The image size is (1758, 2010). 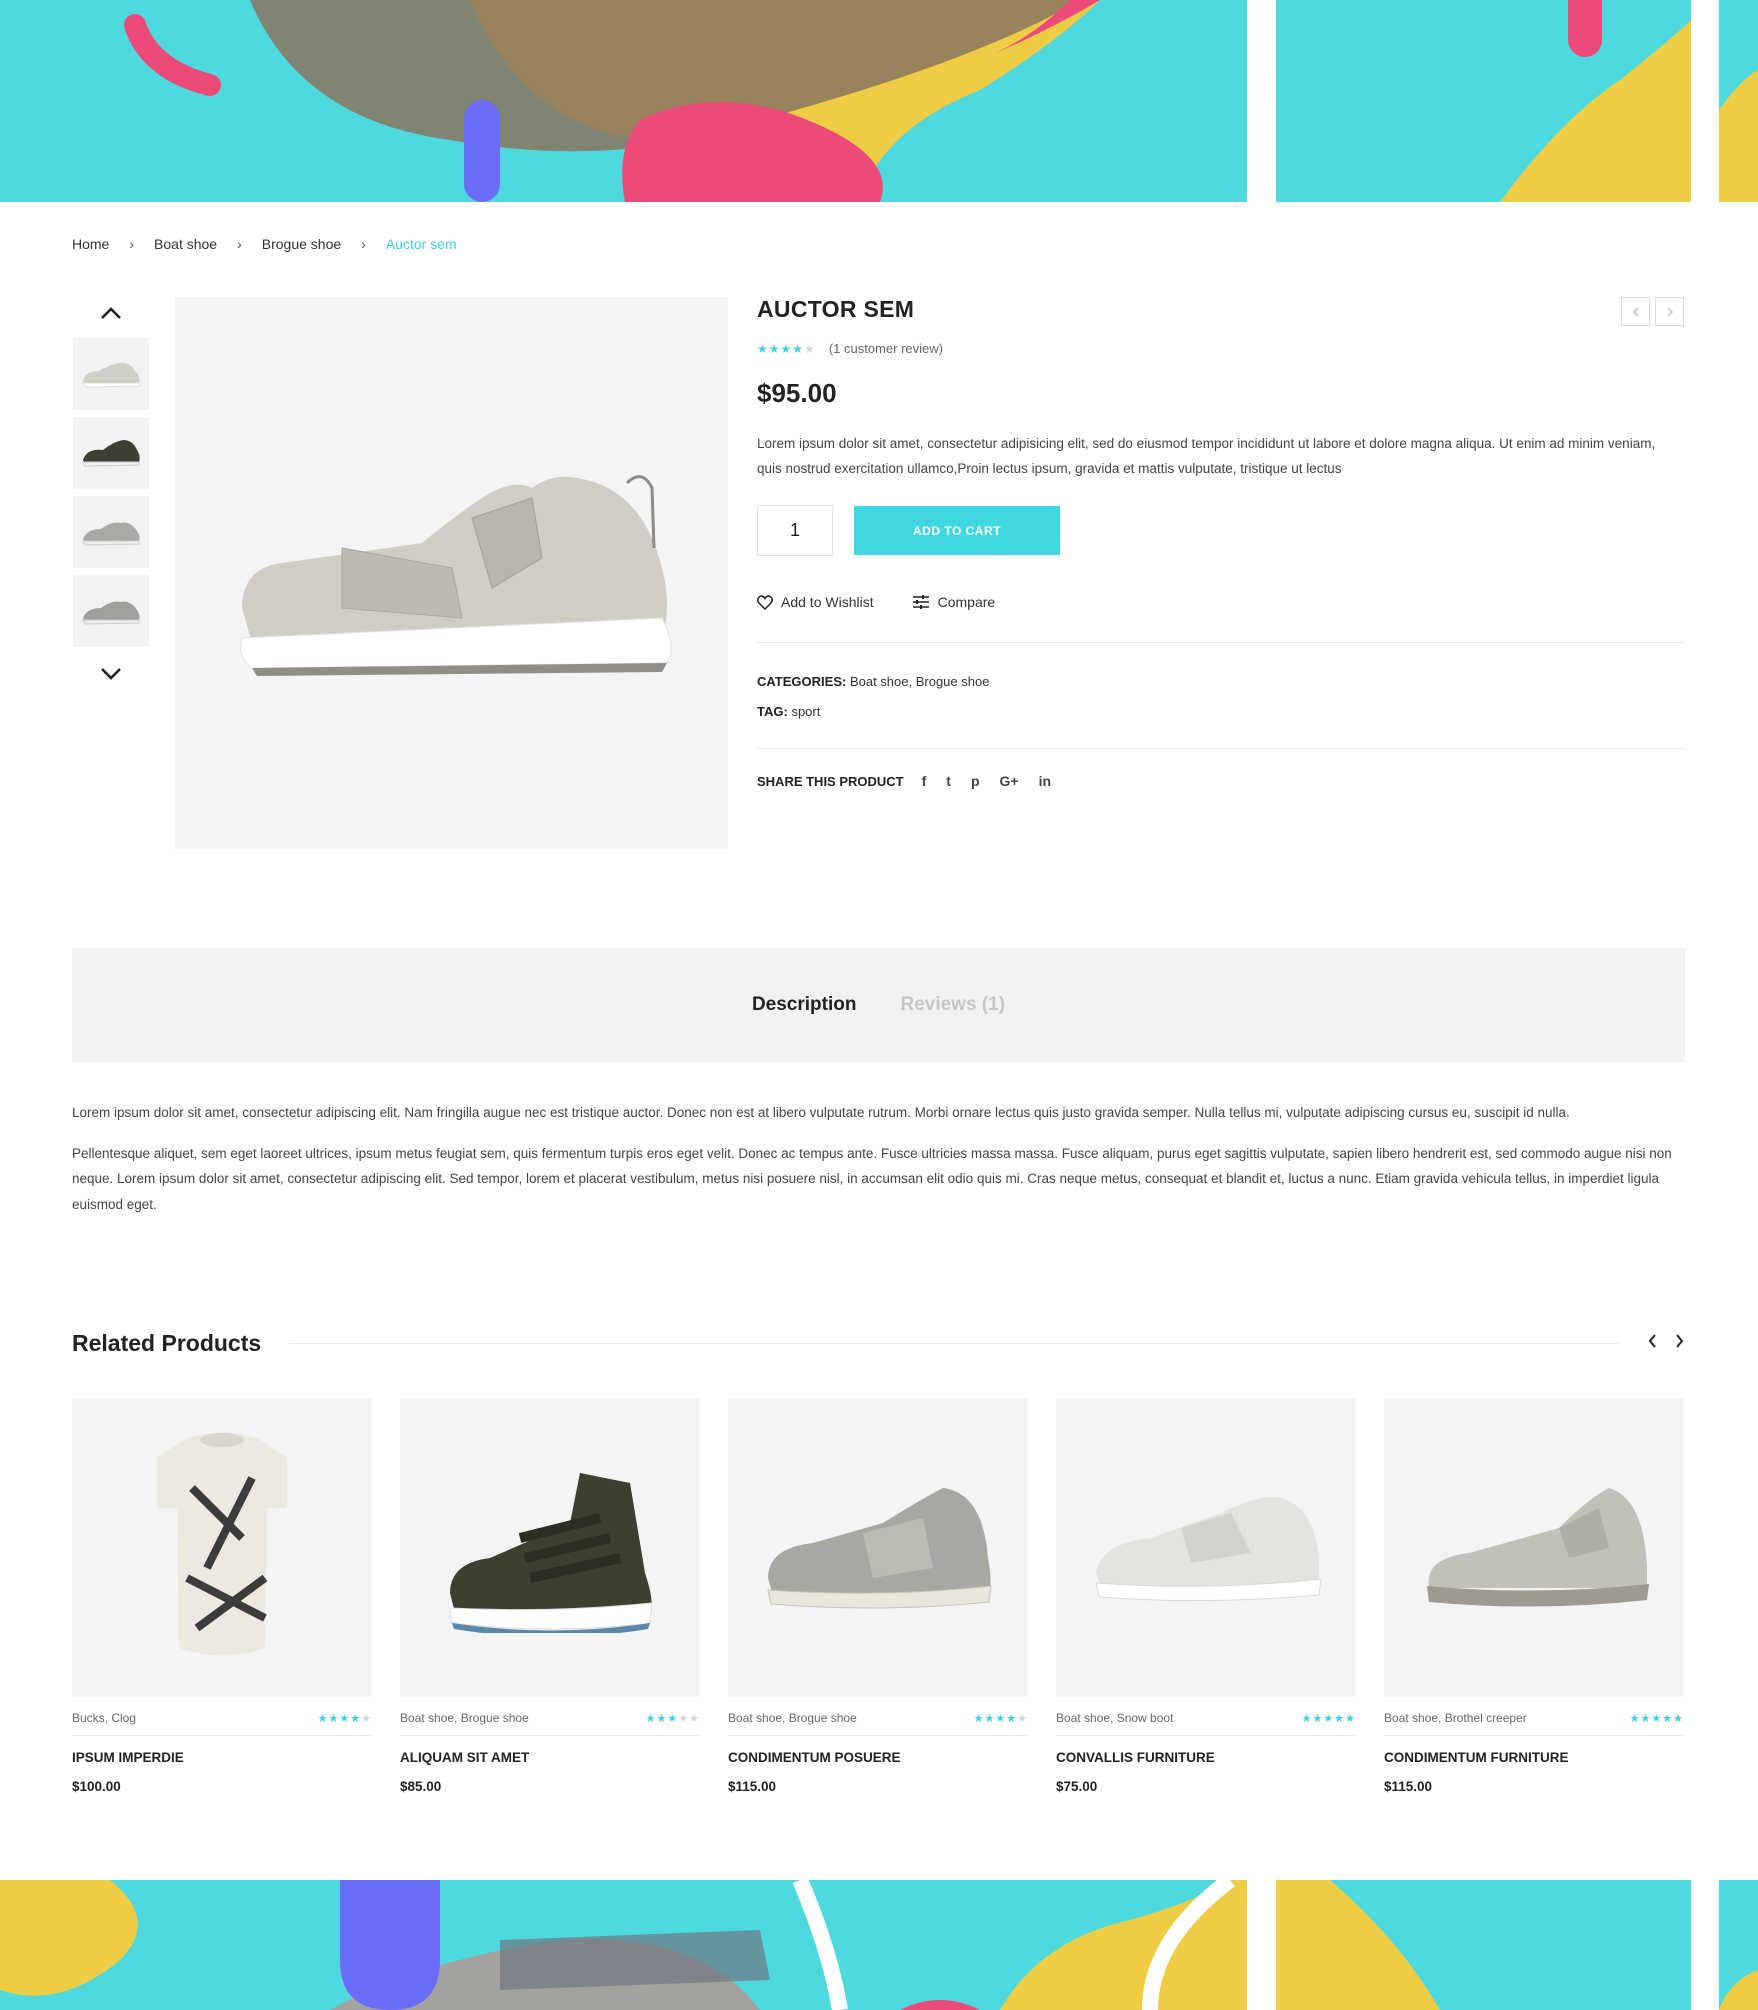 What do you see at coordinates (1221, 642) in the screenshot?
I see `divider` at bounding box center [1221, 642].